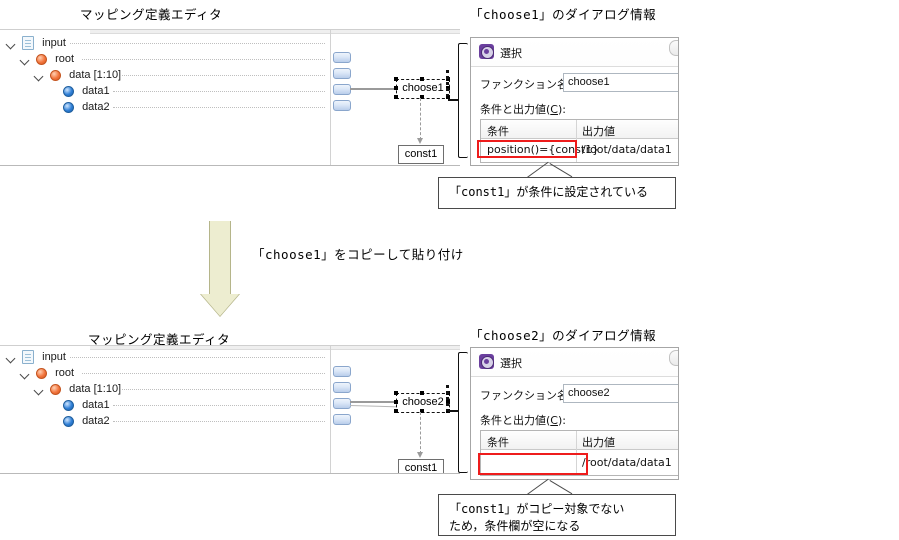 The image size is (899, 540). I want to click on grid-header-output: 出力値, so click(598, 442).